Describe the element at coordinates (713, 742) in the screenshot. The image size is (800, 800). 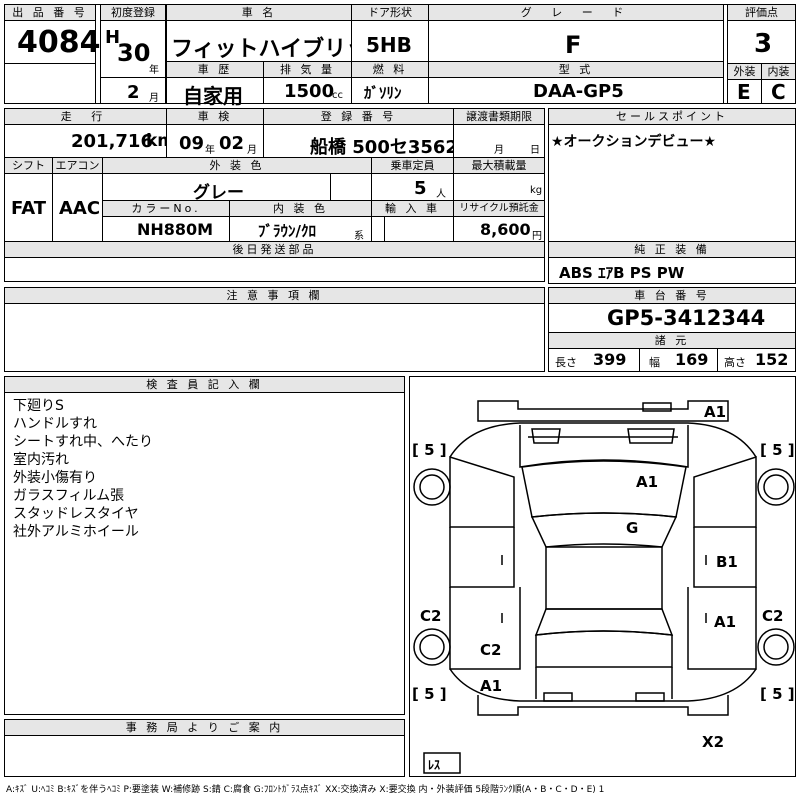
I see `mark-rear-bumper: X2` at that location.